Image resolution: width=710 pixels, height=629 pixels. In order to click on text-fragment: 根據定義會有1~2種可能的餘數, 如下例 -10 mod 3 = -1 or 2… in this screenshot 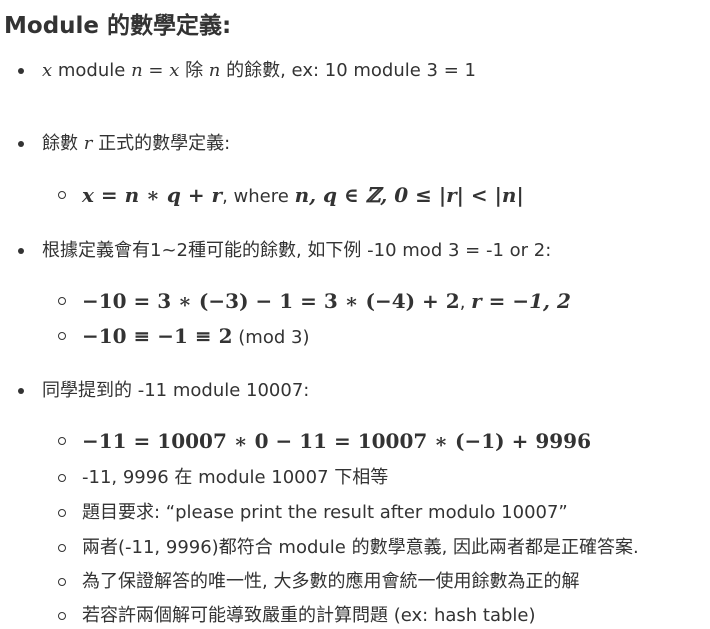, I will do `click(297, 250)`.